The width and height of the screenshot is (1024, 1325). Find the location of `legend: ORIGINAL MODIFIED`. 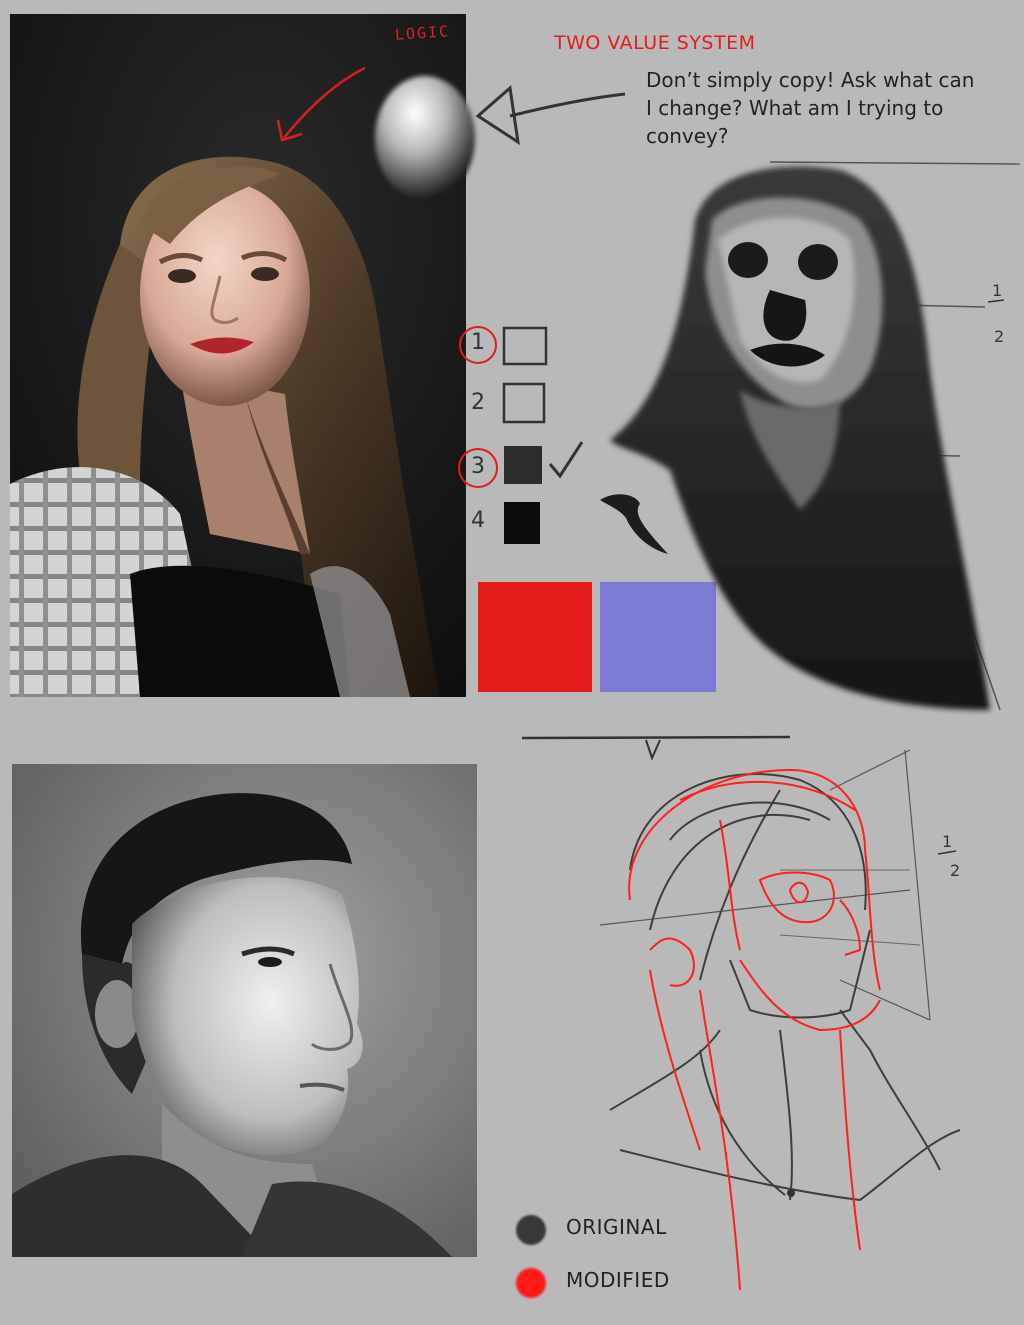

legend: ORIGINAL MODIFIED is located at coordinates (642, 1260).